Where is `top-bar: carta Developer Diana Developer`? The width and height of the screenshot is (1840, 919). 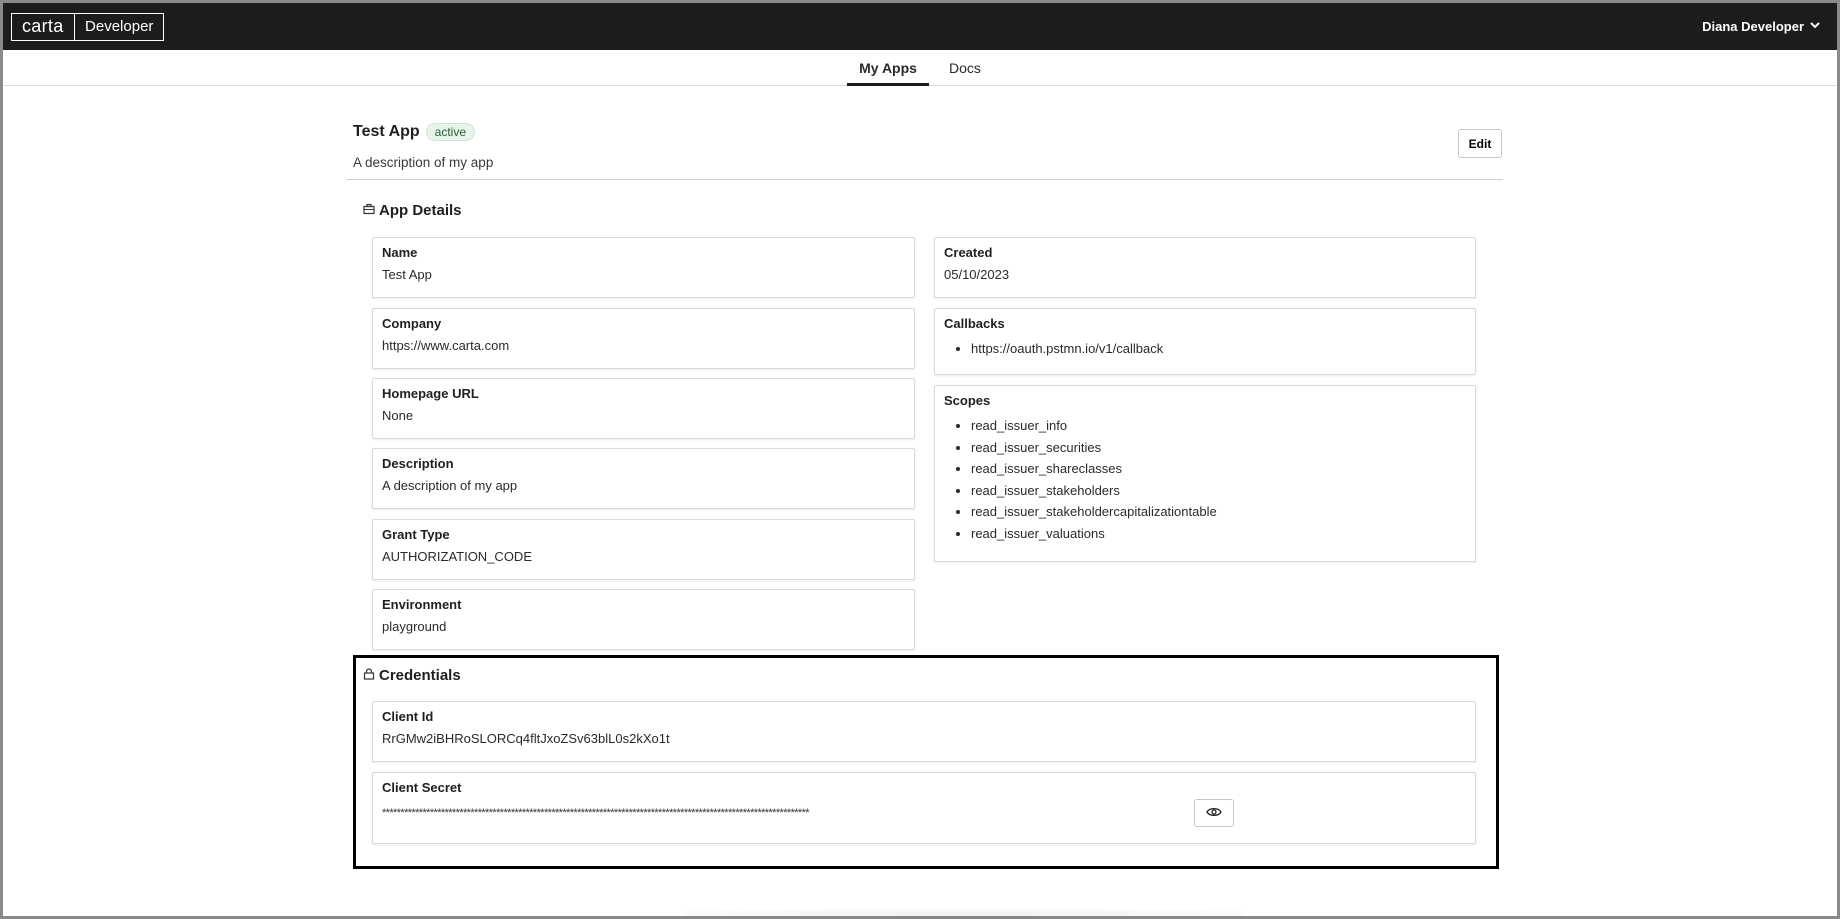
top-bar: carta Developer Diana Developer is located at coordinates (920, 26).